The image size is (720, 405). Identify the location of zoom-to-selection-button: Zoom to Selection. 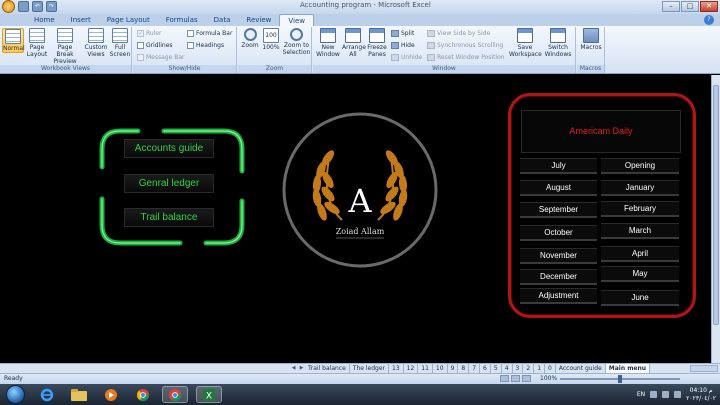
(296, 42).